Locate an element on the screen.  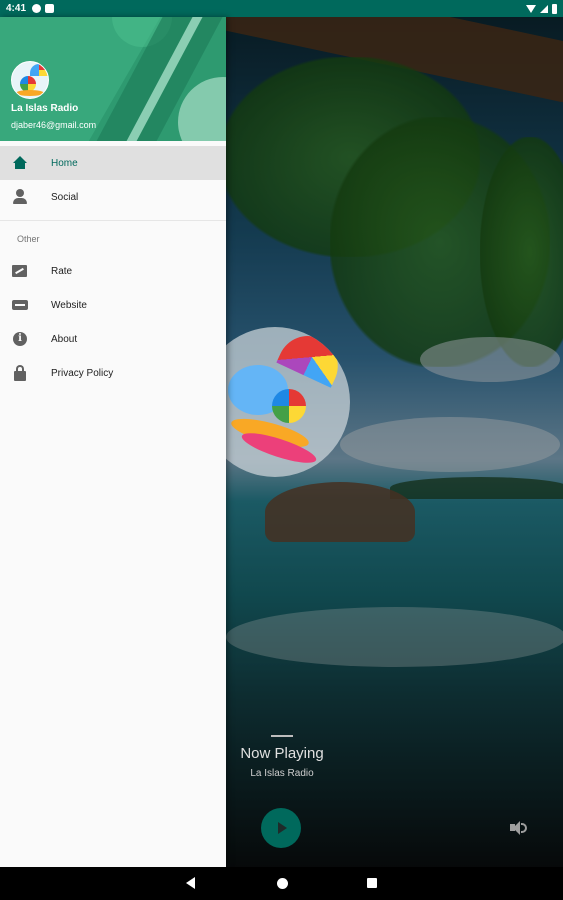
play-icon is located at coordinates (282, 828).